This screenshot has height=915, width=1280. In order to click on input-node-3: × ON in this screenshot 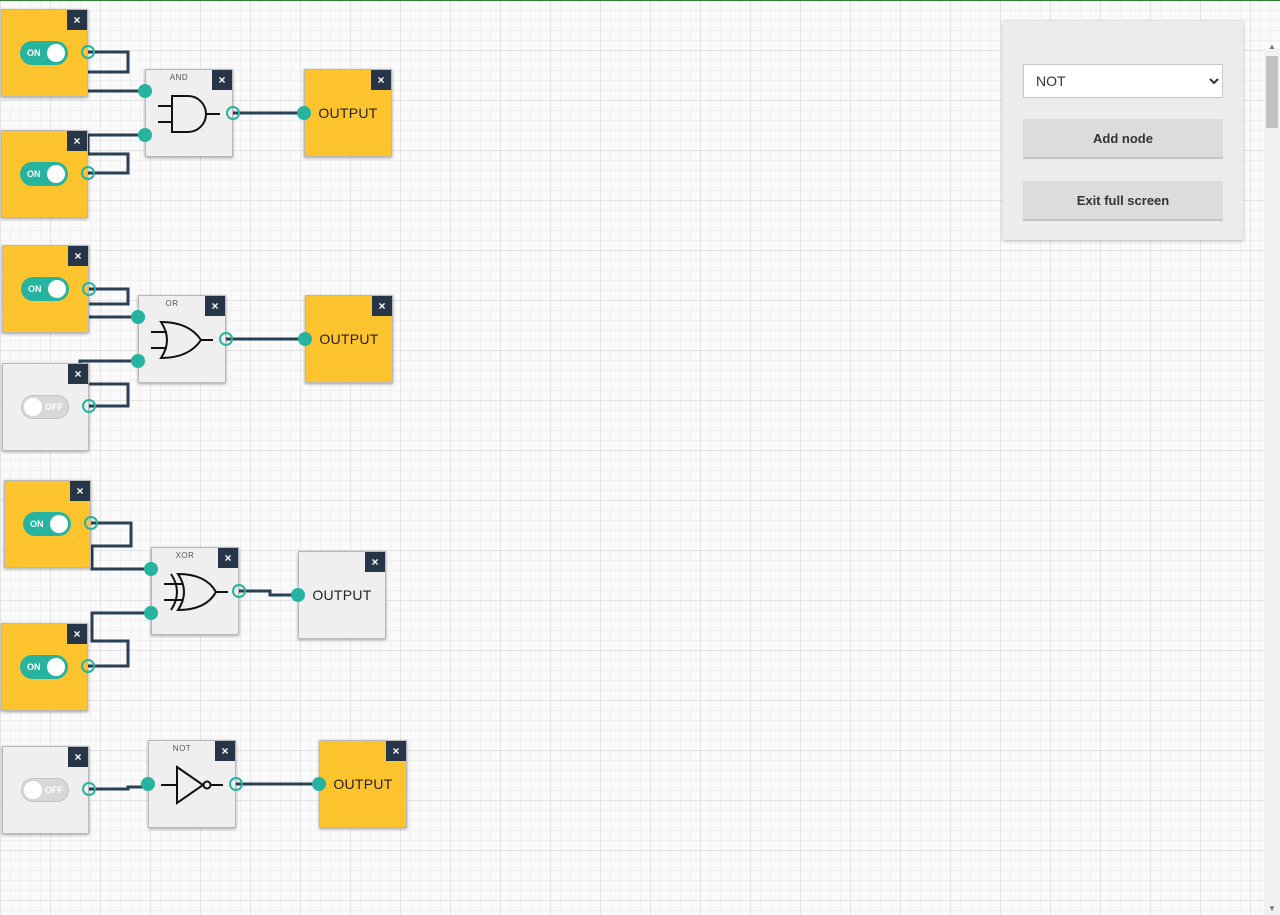, I will do `click(45, 289)`.